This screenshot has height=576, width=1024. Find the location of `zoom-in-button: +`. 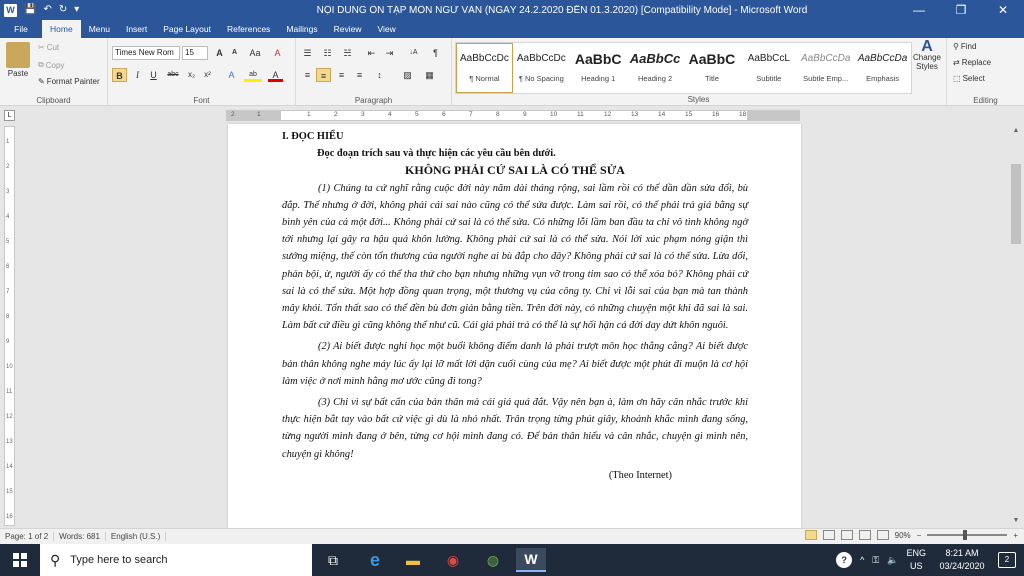

zoom-in-button: + is located at coordinates (1015, 535).